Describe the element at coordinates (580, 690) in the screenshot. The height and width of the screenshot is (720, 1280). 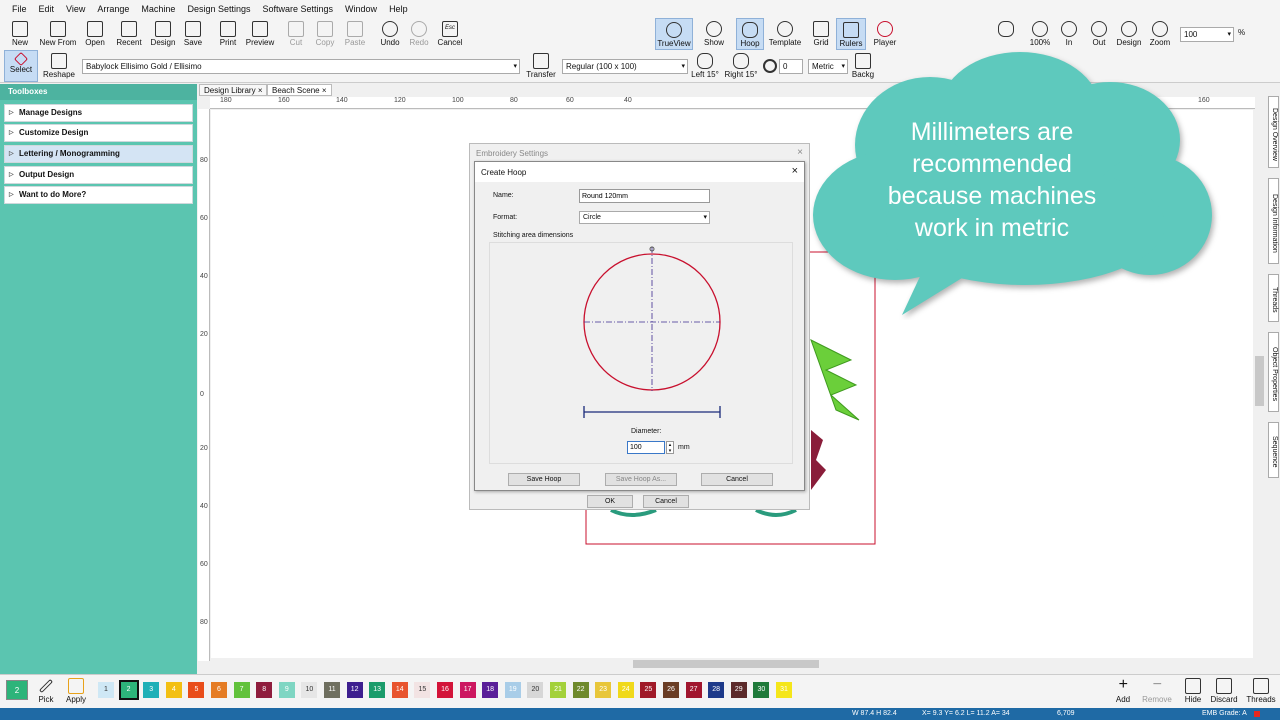
I see `thread-swatch: 22` at that location.